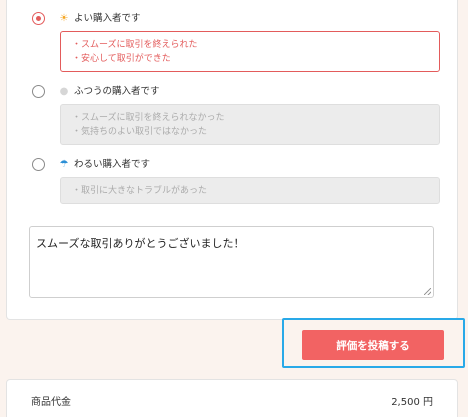 The width and height of the screenshot is (468, 417). I want to click on price-value: 2,500 円, so click(412, 402).